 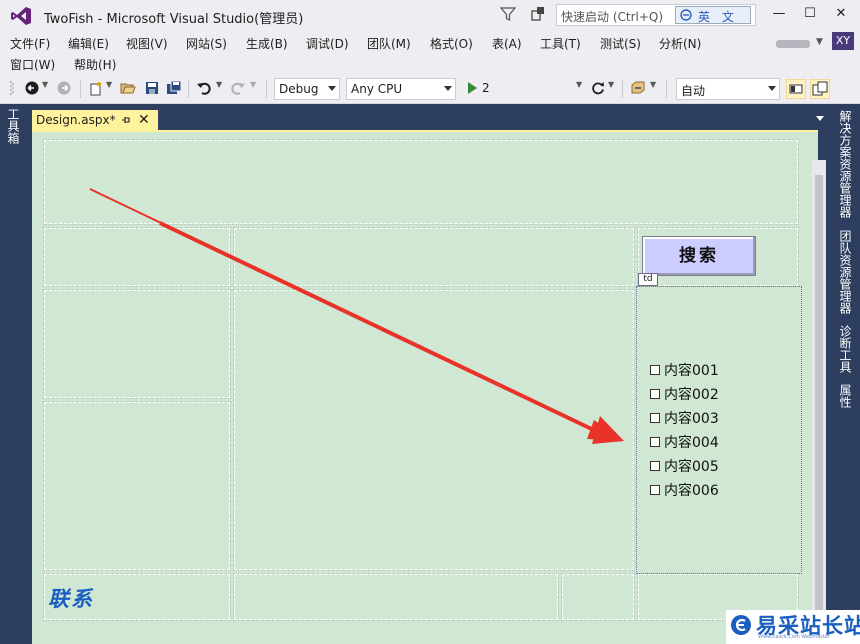 What do you see at coordinates (14, 126) in the screenshot?
I see `toolbox-tab: 工具箱` at bounding box center [14, 126].